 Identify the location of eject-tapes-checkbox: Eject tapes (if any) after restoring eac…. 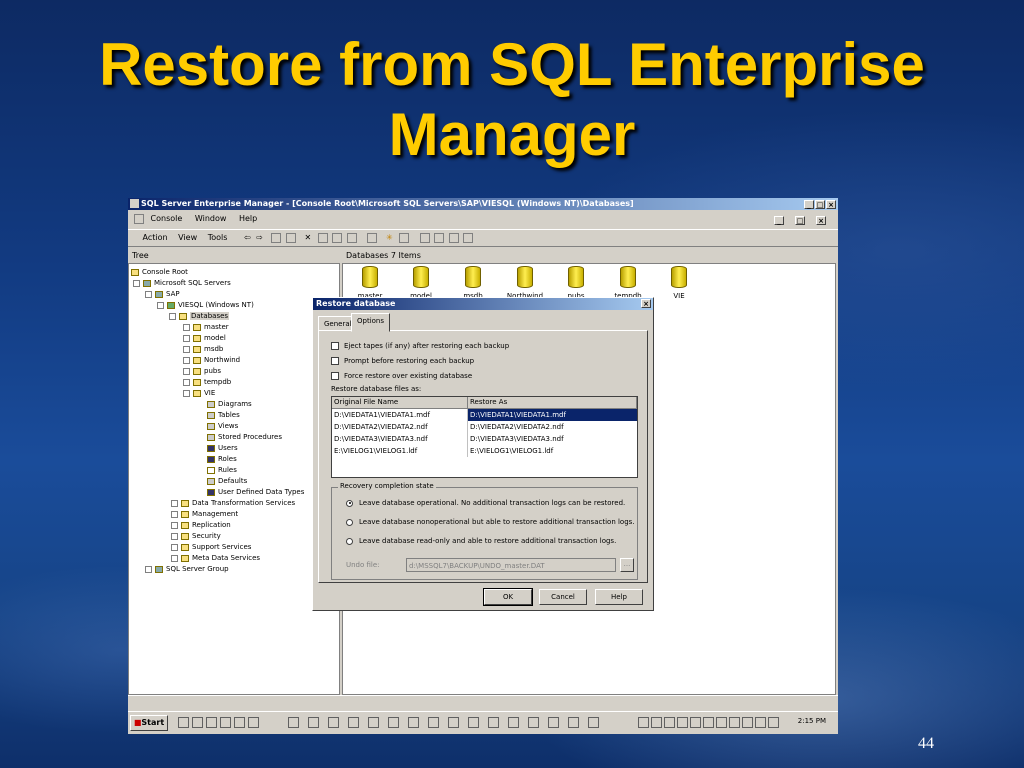
(420, 346).